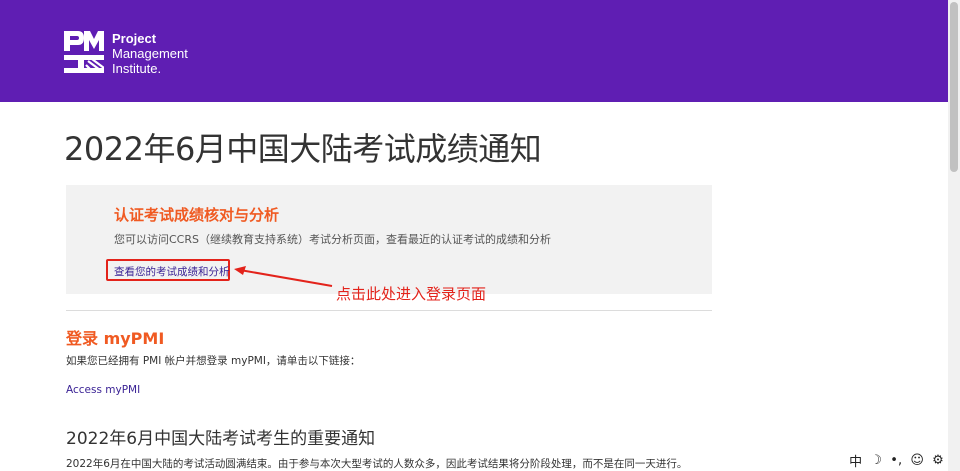  I want to click on scrollbar-thumb, so click(954, 87).